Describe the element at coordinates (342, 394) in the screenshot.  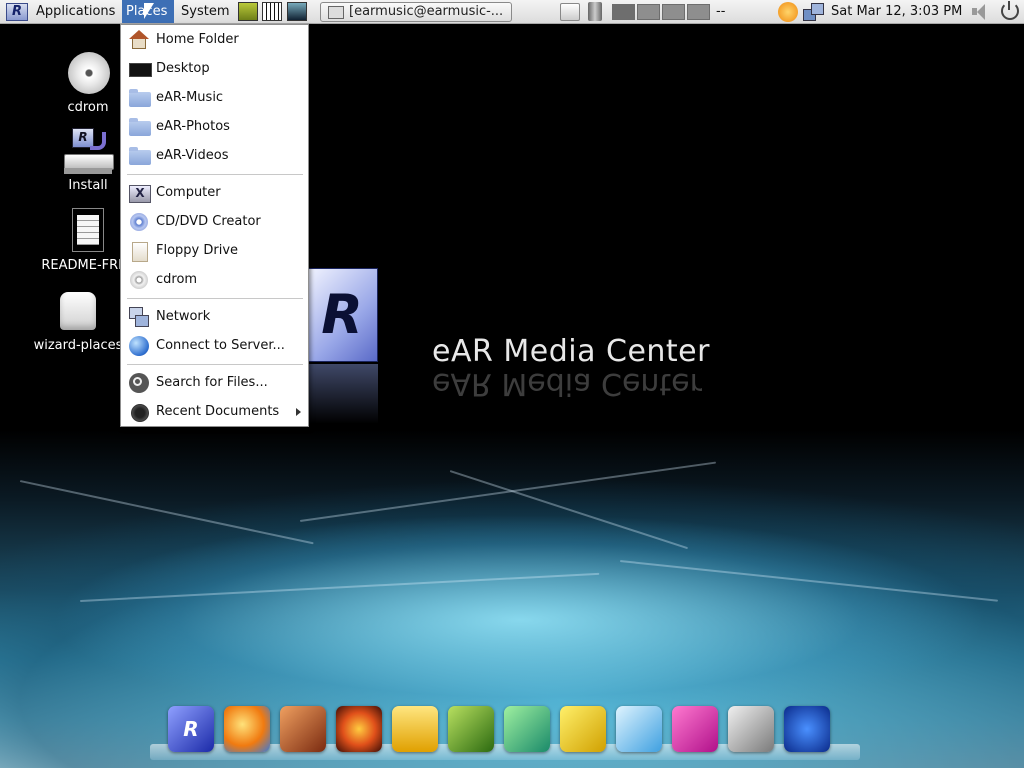
I see `ear-logo-reflection` at that location.